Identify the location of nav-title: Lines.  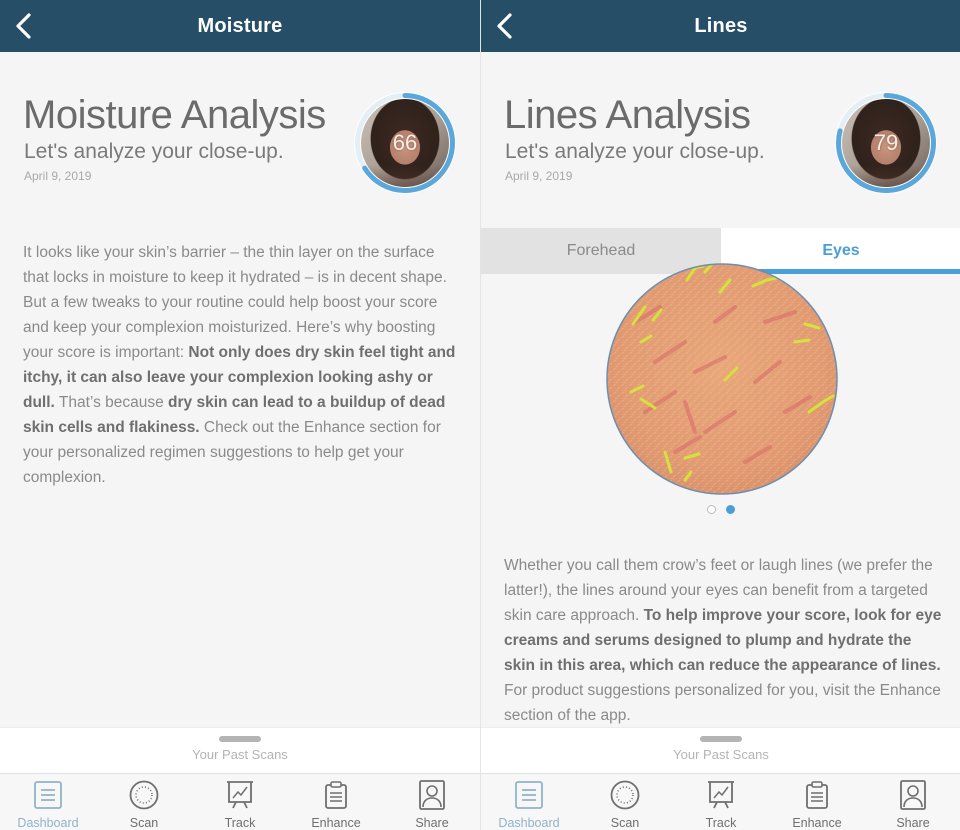
(721, 26).